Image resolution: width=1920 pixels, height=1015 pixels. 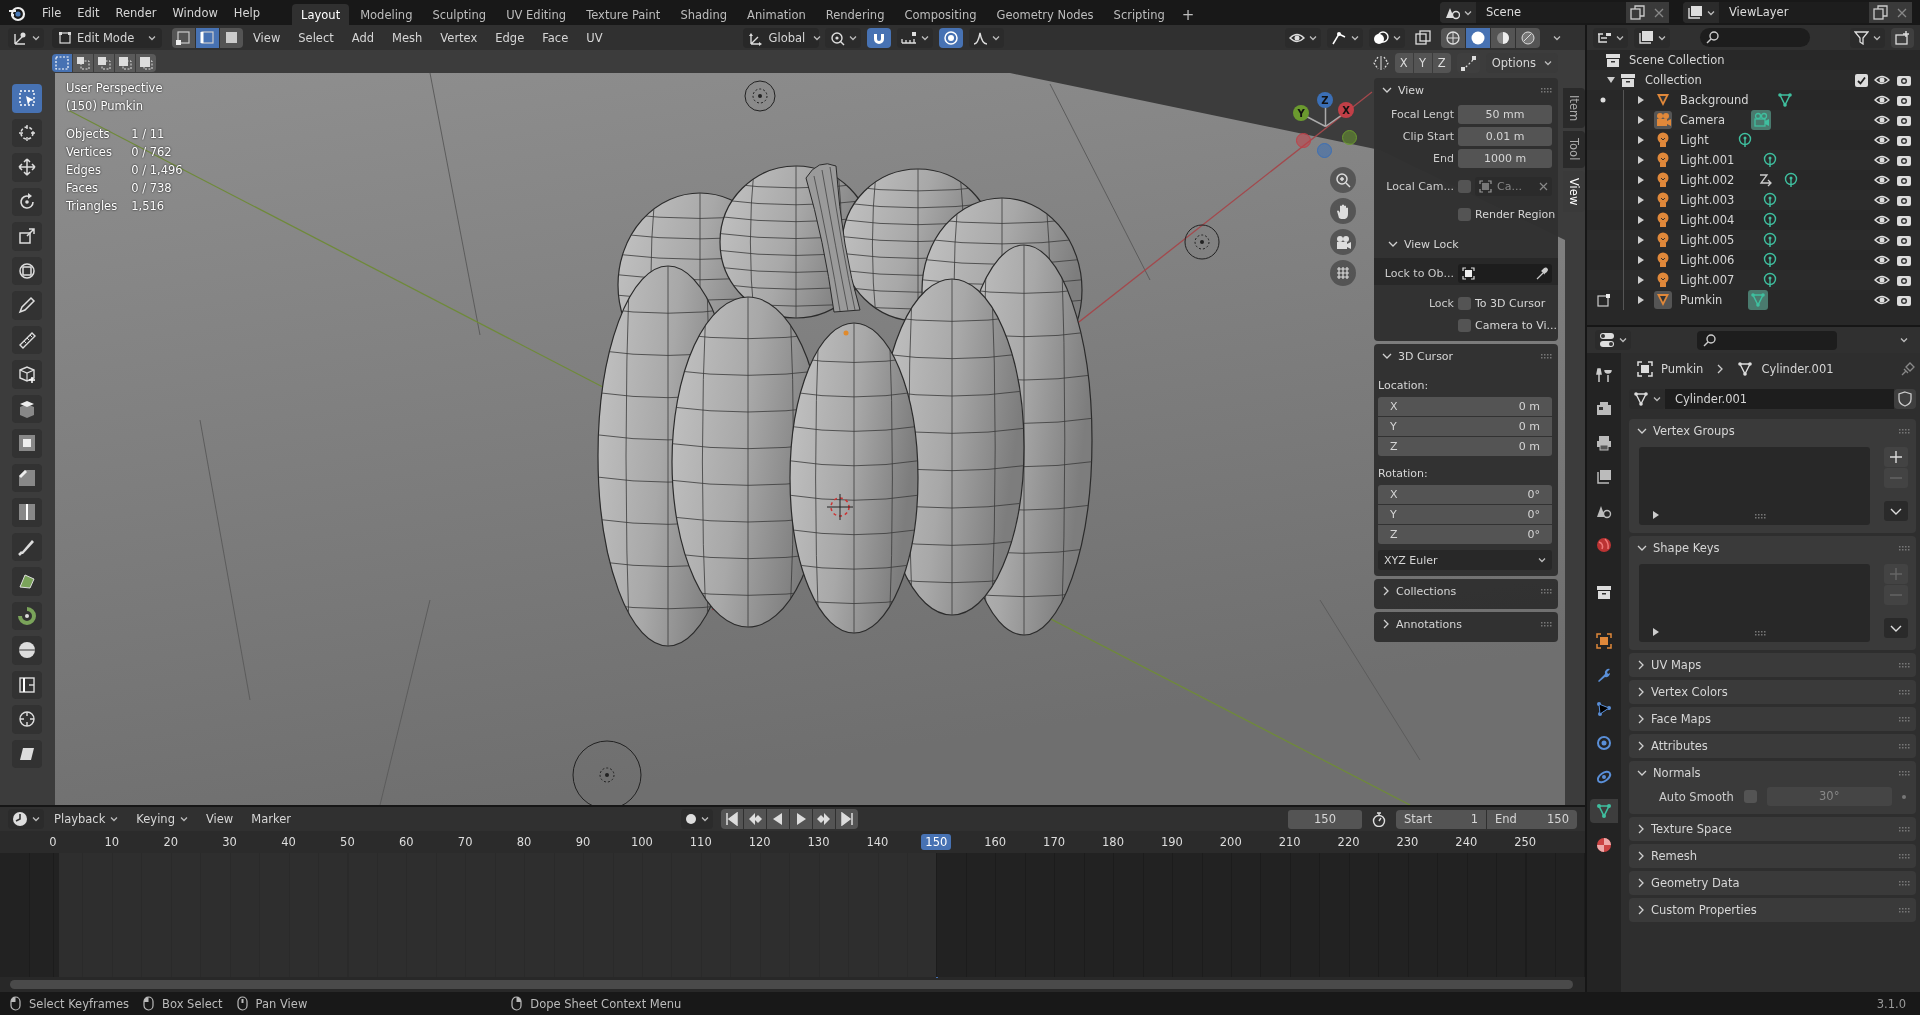 What do you see at coordinates (86, 819) in the screenshot?
I see `menu-item: Playback` at bounding box center [86, 819].